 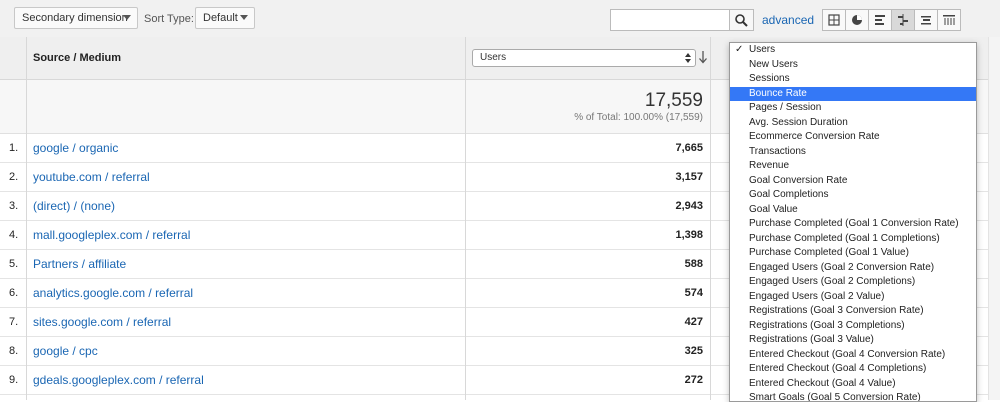 What do you see at coordinates (77, 58) in the screenshot?
I see `source-medium-header: Source / Medium` at bounding box center [77, 58].